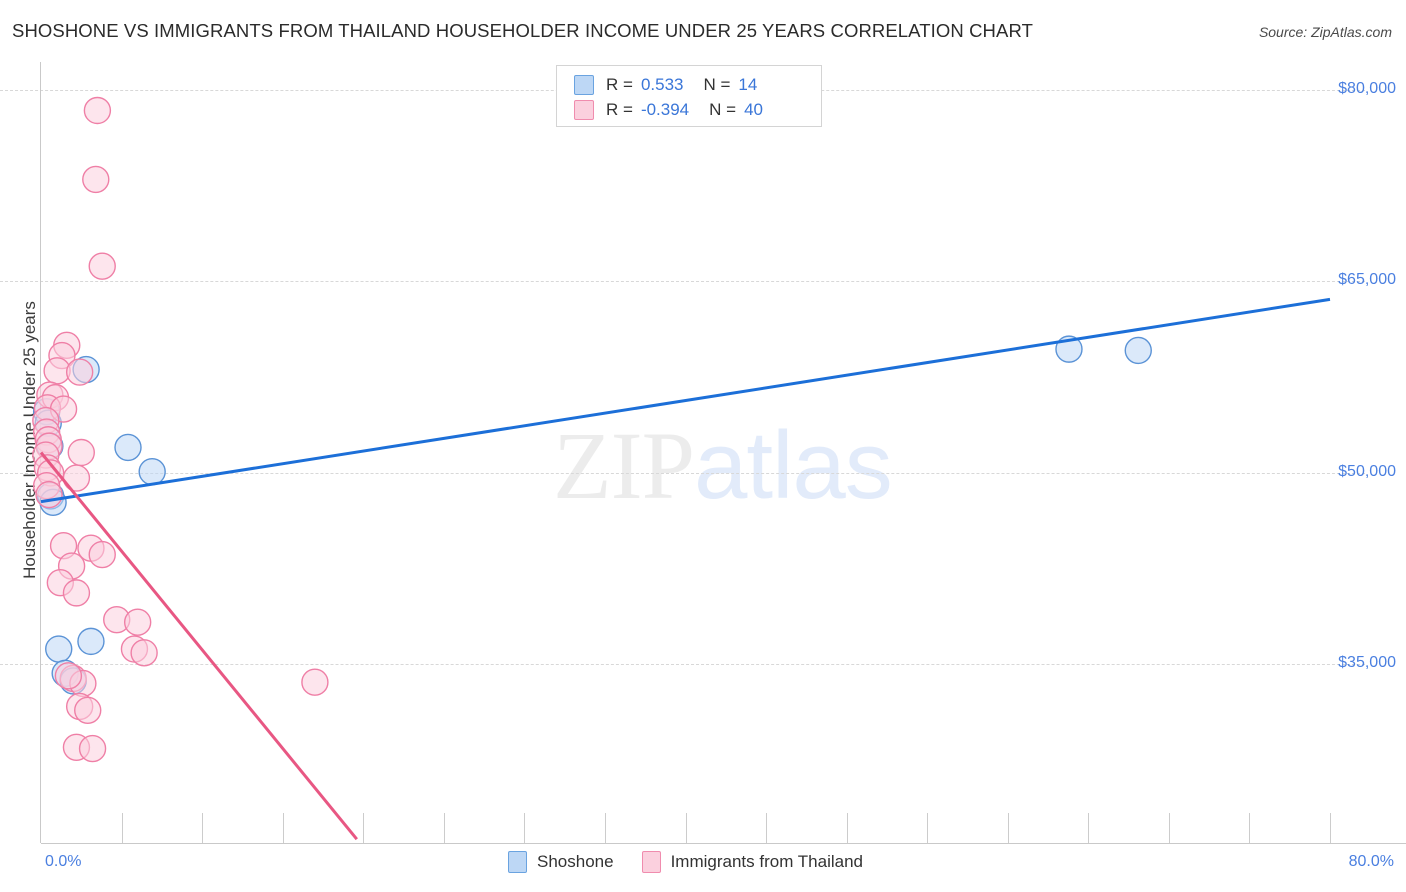 The width and height of the screenshot is (1406, 892). What do you see at coordinates (584, 85) in the screenshot?
I see `legend-swatch-shoshone` at bounding box center [584, 85].